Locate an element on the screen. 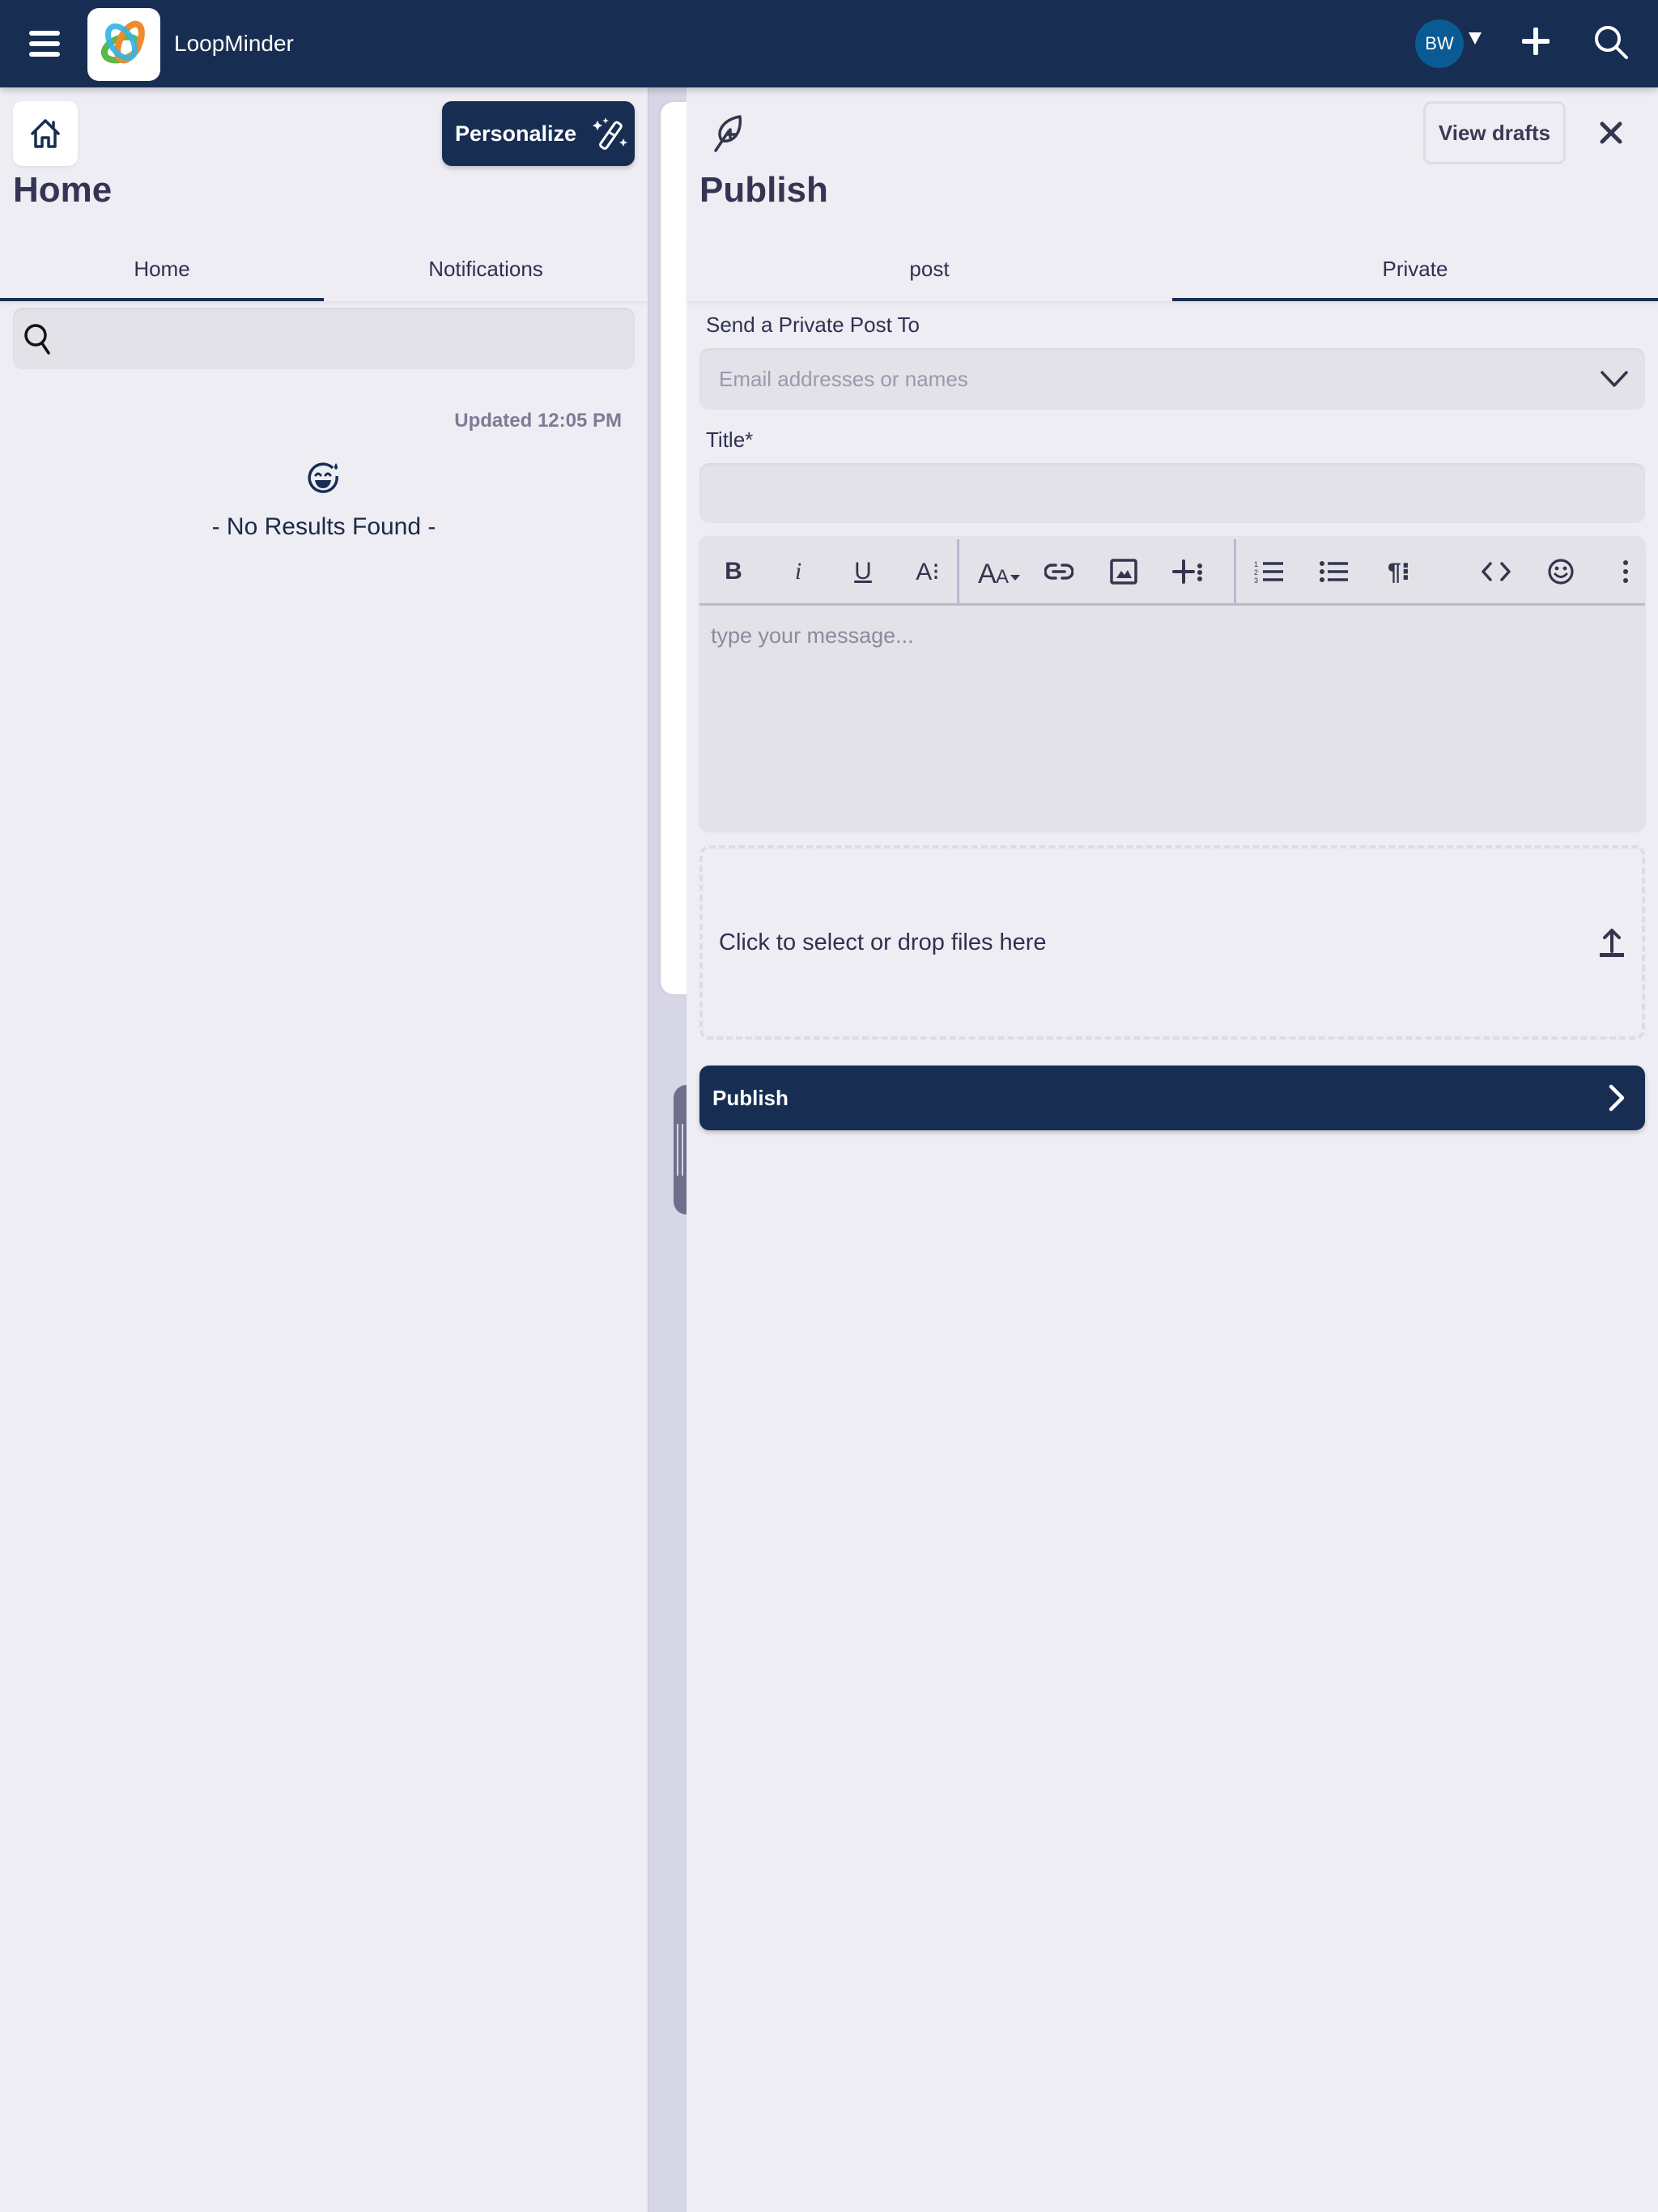  recipient-select is located at coordinates (1172, 379).